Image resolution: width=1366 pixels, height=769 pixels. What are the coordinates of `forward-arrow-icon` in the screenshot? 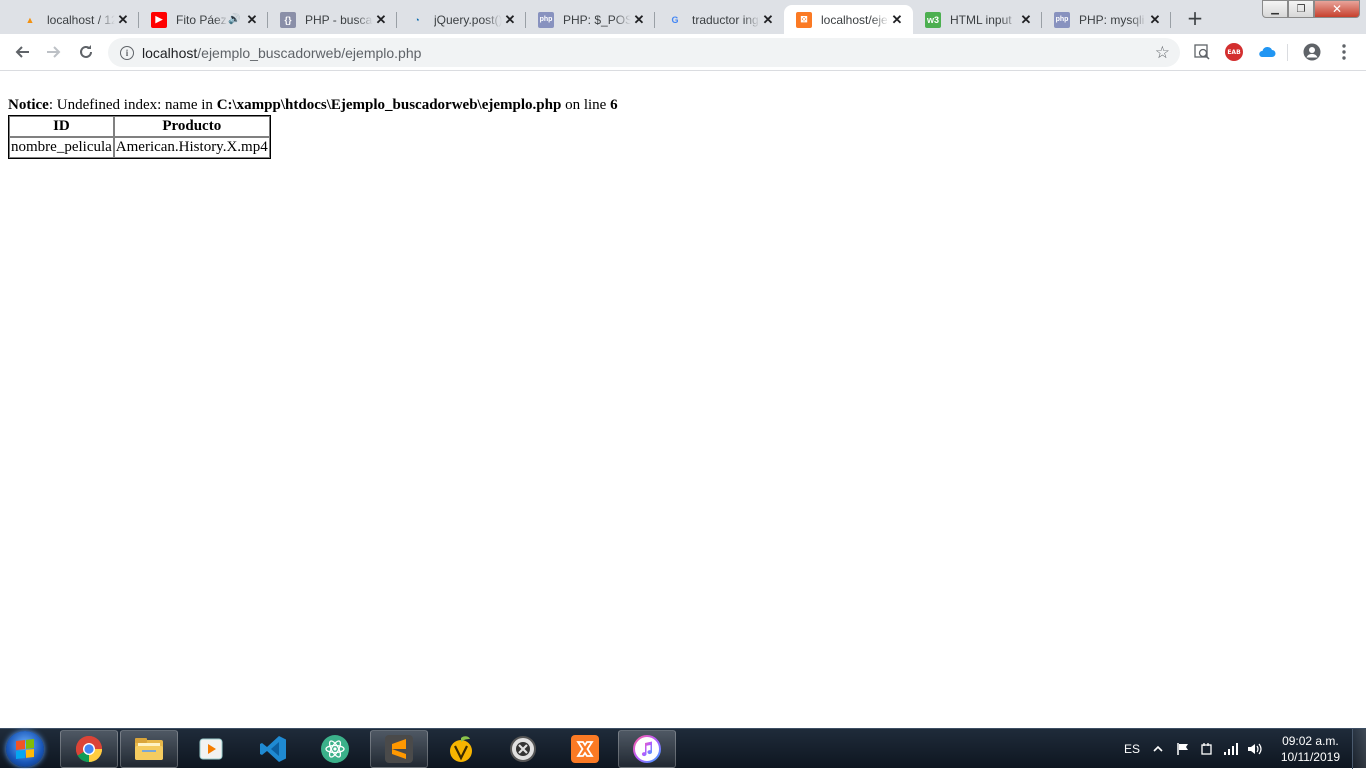 It's located at (54, 52).